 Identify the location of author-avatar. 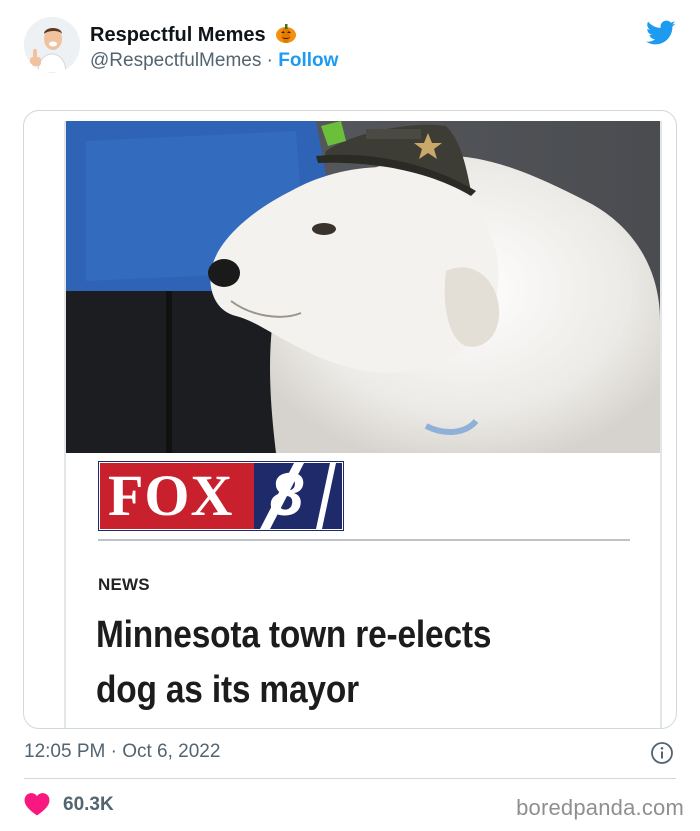
(52, 45).